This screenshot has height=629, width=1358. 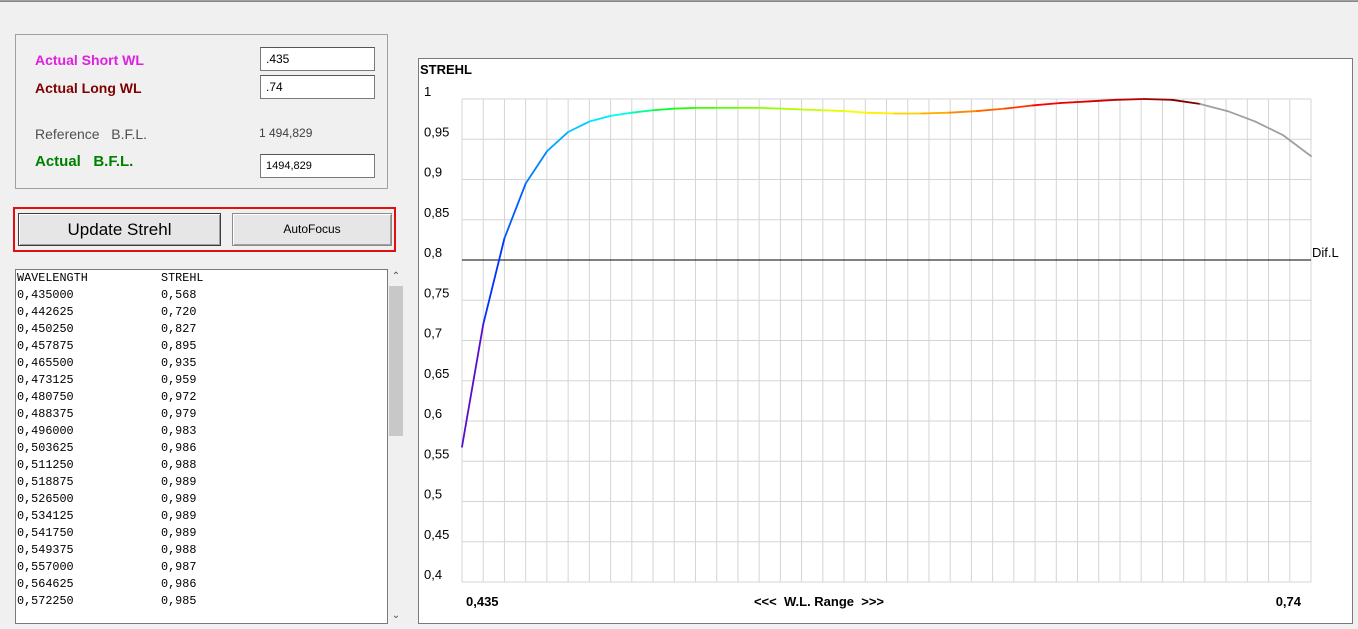 I want to click on list-item-wavelength: 0,518875, so click(x=45, y=482).